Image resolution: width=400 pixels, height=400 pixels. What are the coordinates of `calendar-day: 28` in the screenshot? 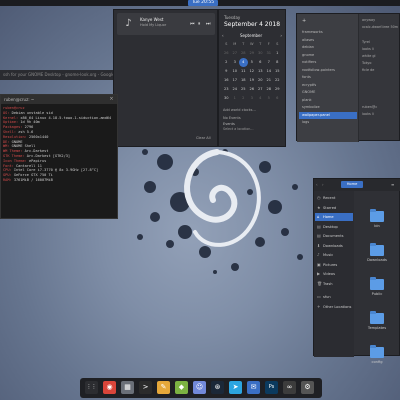 It's located at (243, 53).